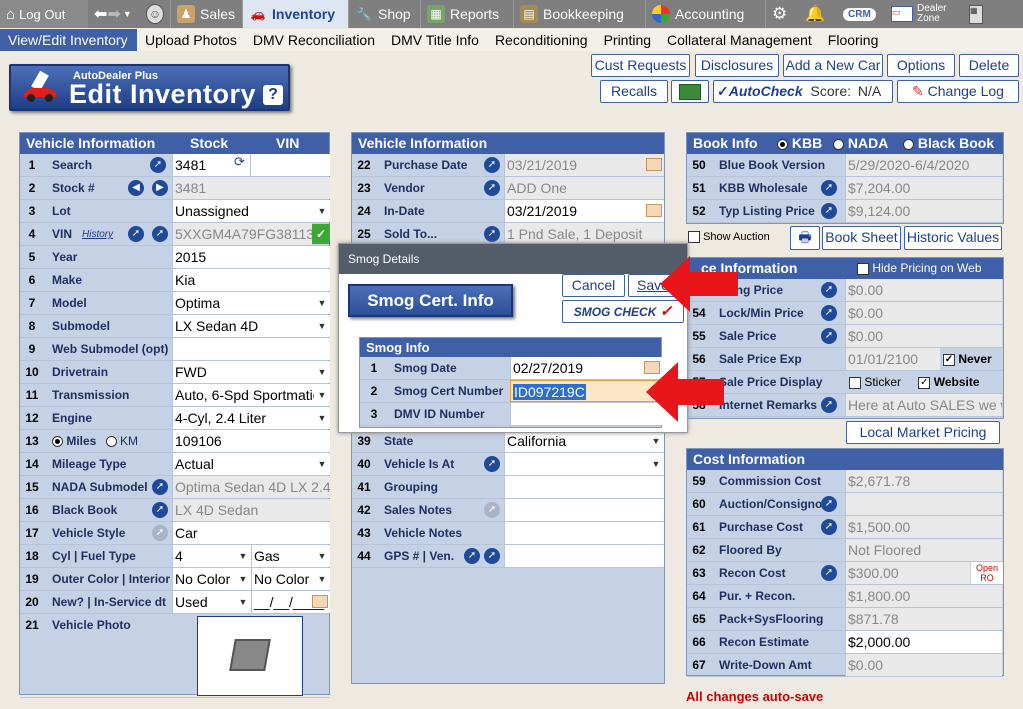 This screenshot has width=1023, height=709. I want to click on delete-button: Delete, so click(989, 65).